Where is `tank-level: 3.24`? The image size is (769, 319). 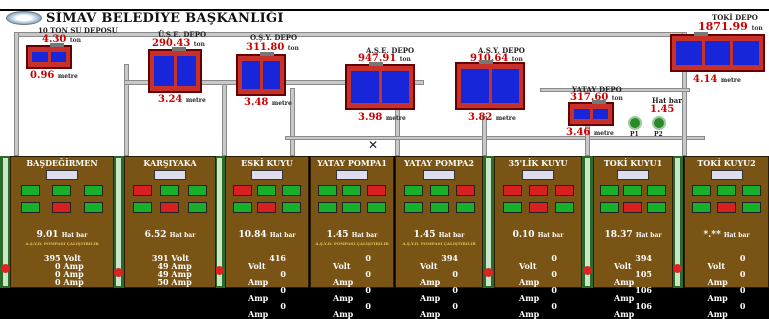
tank-level: 3.24 is located at coordinates (170, 99).